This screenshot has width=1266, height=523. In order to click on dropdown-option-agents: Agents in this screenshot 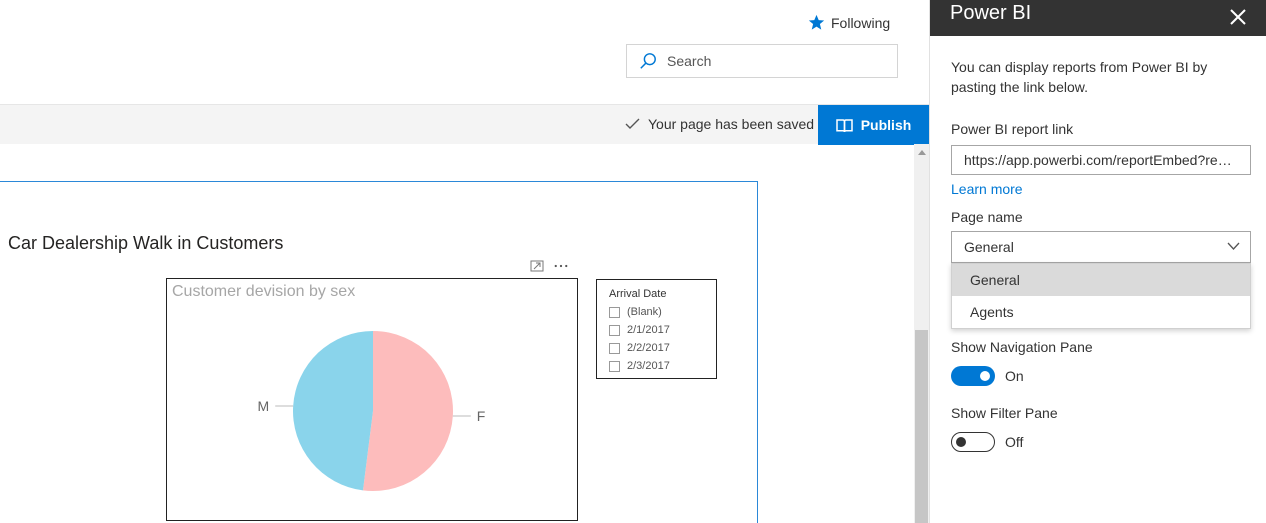, I will do `click(1101, 312)`.